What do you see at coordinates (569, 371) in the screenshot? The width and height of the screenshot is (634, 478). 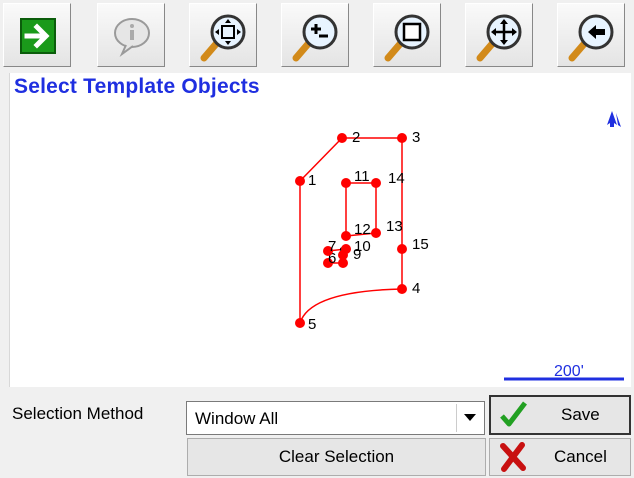 I see `scale-label: 200'` at bounding box center [569, 371].